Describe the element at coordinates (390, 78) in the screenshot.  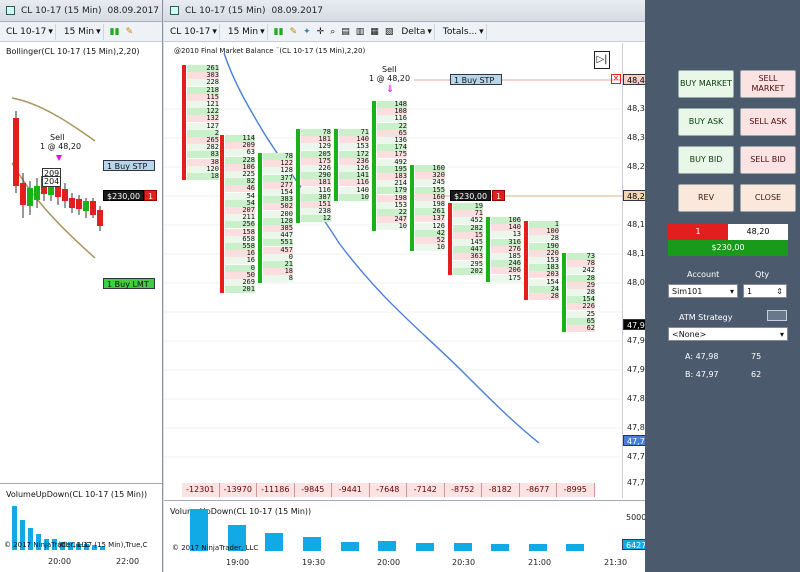
I see `sell-execution-qty: 1 @ 48,20` at that location.